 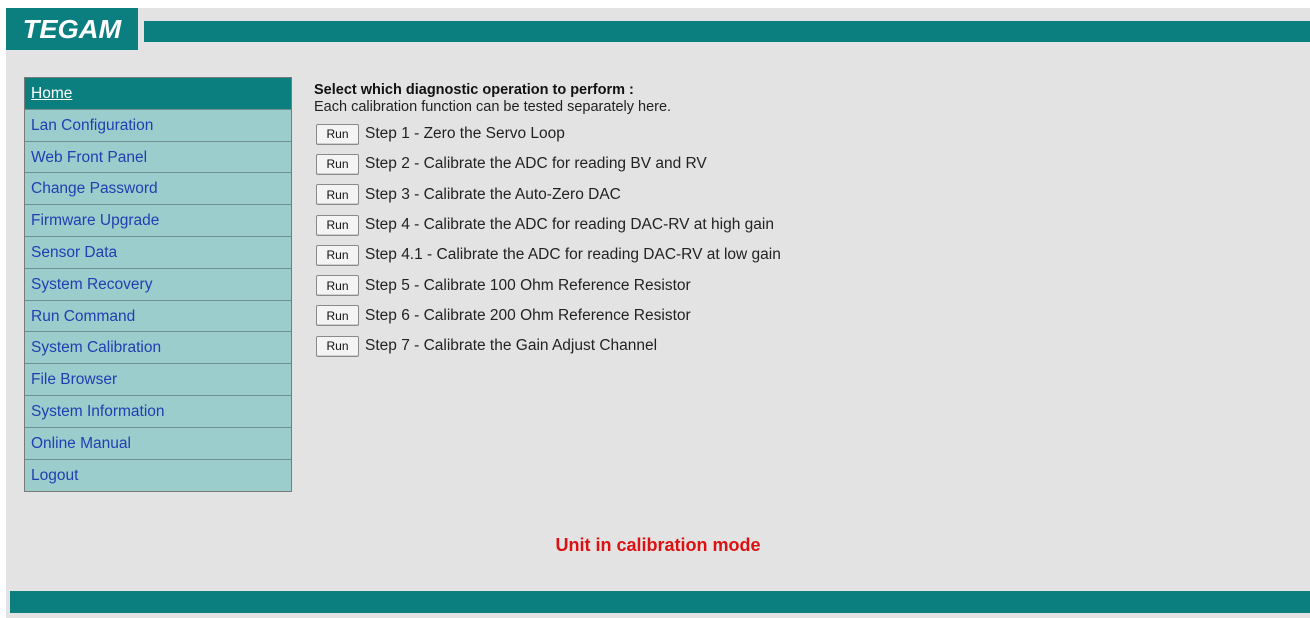 I want to click on step-3-label: Step 3 - Calibrate the Auto-Zero DAC, so click(x=493, y=194).